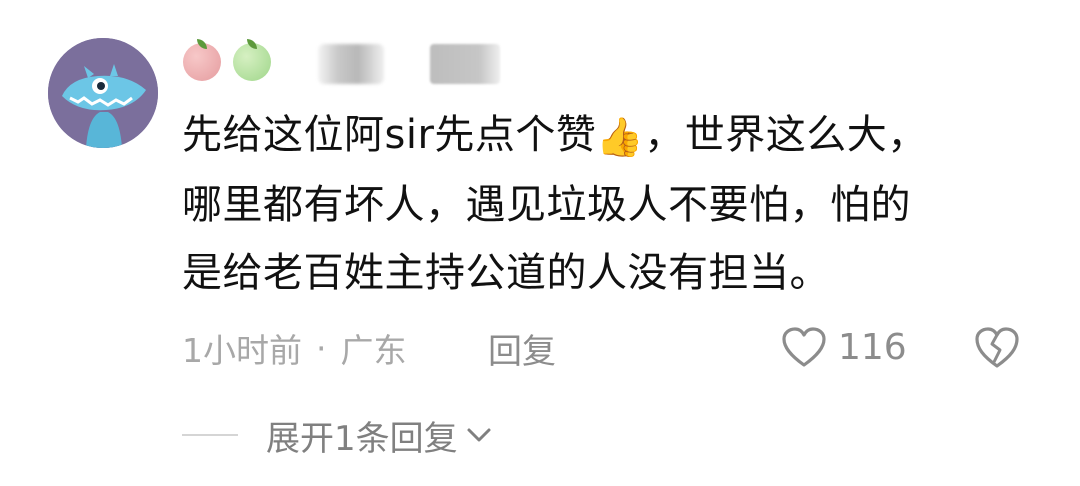 The image size is (1080, 486). I want to click on expand-replies: 展开1条回复, so click(337, 435).